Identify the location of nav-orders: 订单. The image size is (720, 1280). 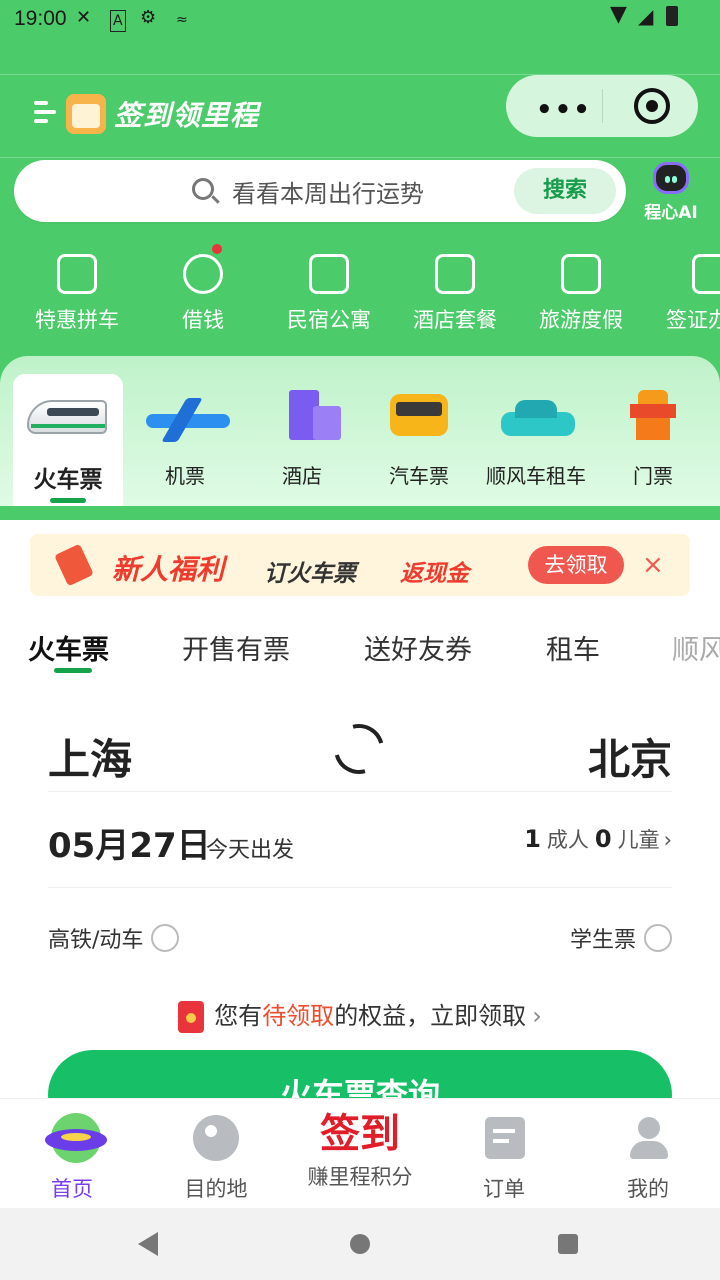
(504, 1154).